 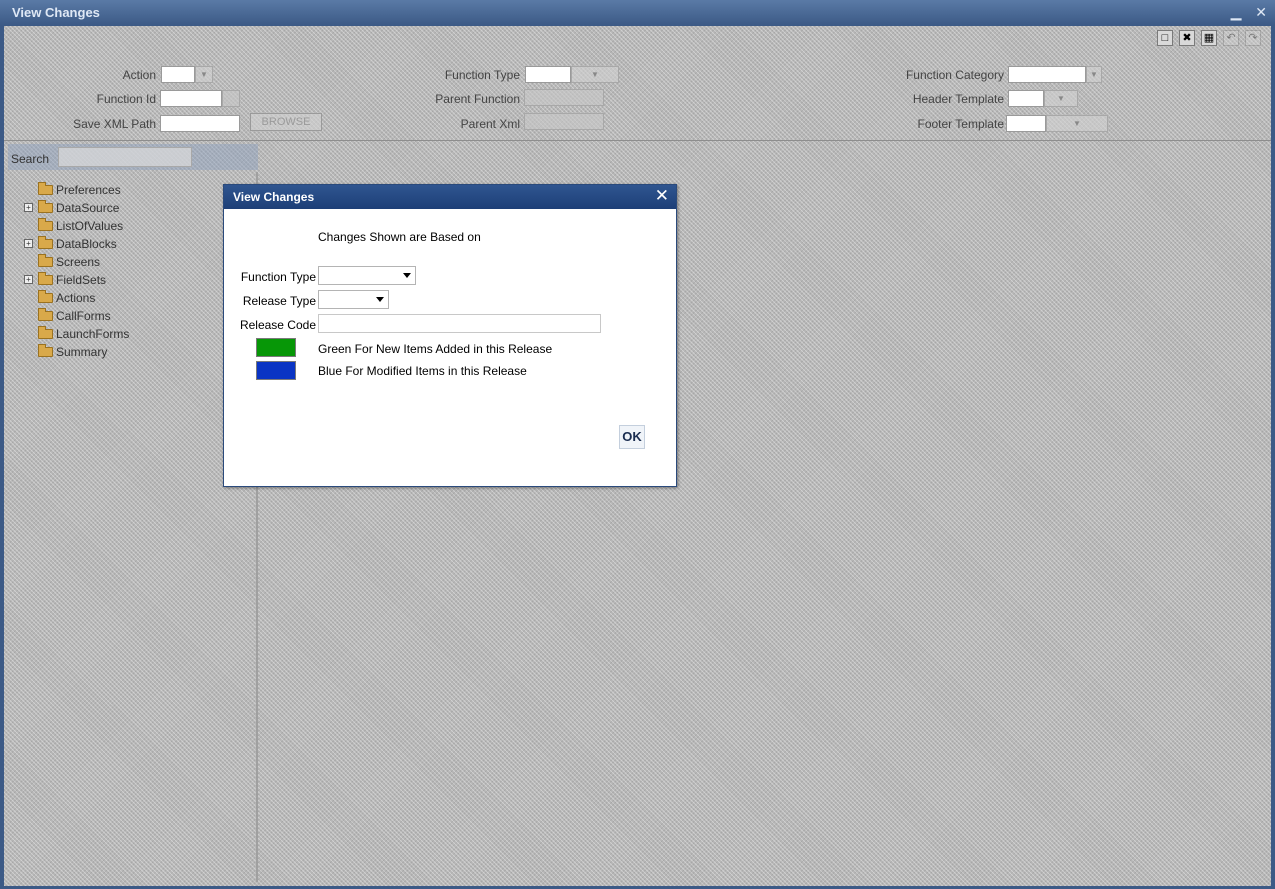 I want to click on footer-template-label: Footer Template, so click(x=961, y=124).